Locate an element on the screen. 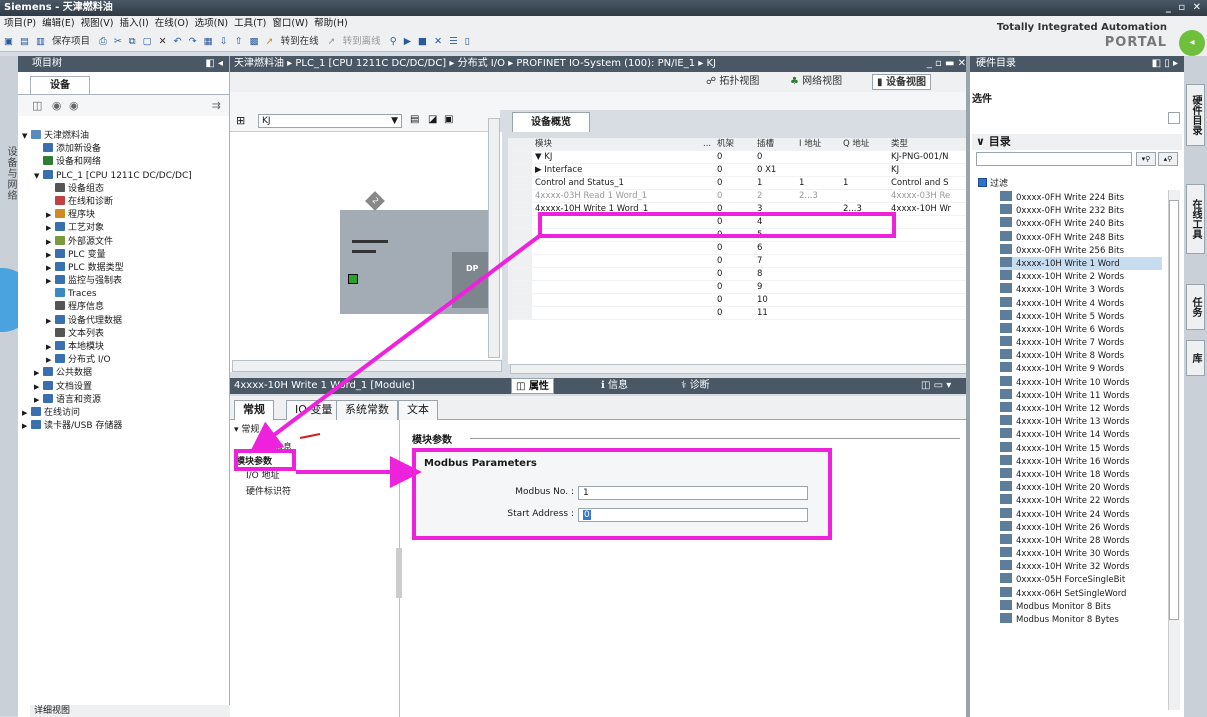 The height and width of the screenshot is (717, 1207). tree-item: ▶ 本地模块 is located at coordinates (123, 347).